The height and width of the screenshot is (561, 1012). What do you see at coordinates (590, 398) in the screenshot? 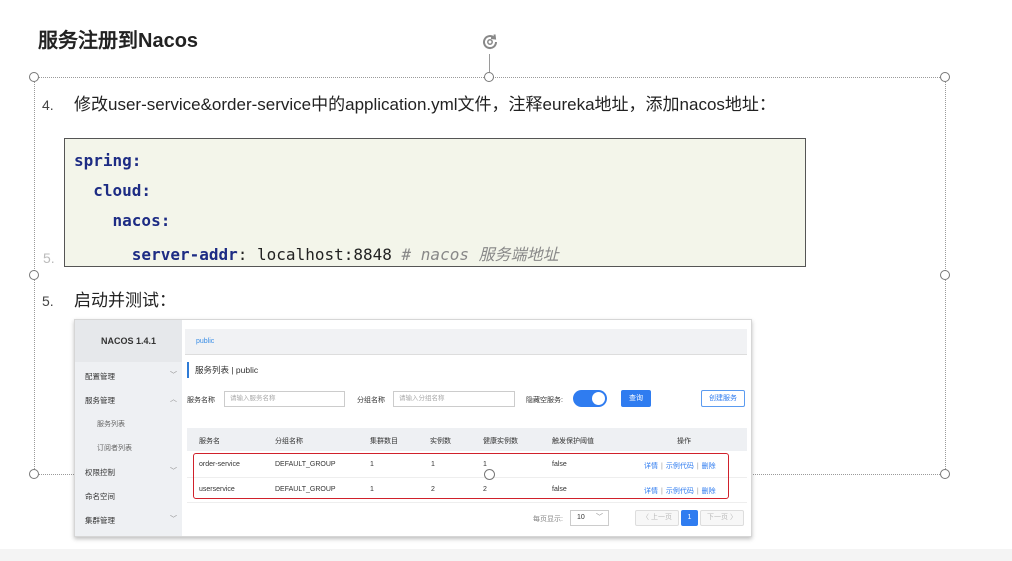
I see `hide-empty-toggle` at bounding box center [590, 398].